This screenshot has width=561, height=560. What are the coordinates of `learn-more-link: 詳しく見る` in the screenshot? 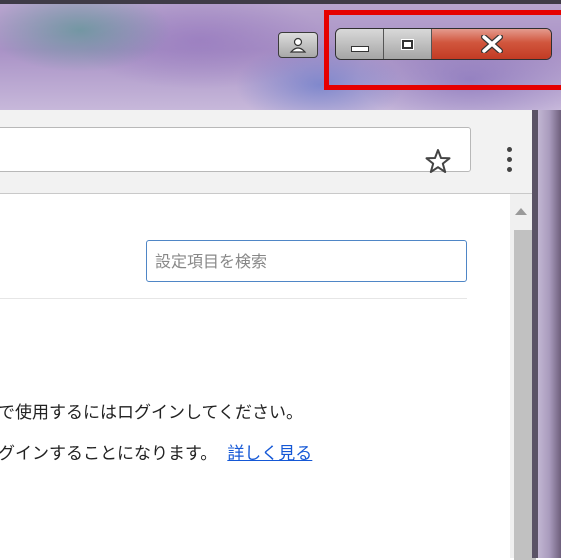 It's located at (269, 454).